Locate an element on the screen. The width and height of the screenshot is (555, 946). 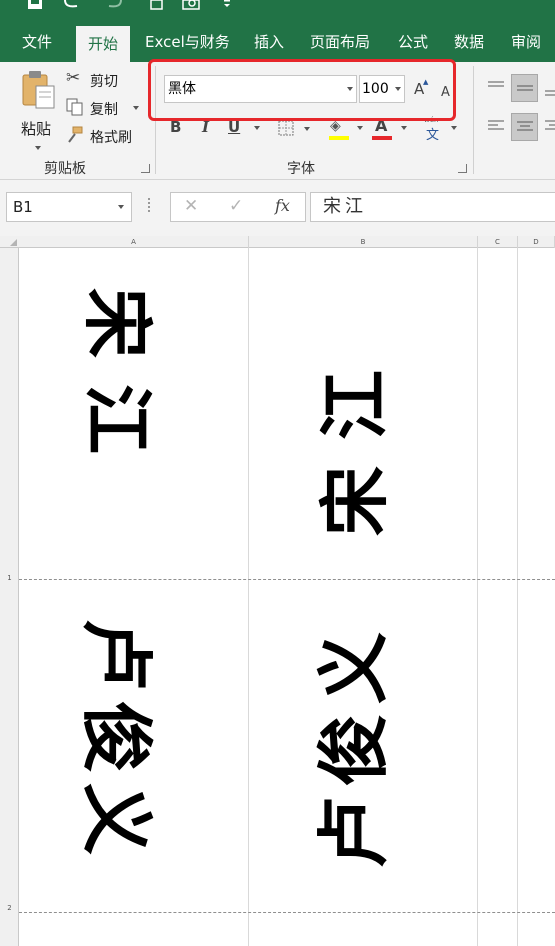
italic-button: I is located at coordinates (209, 128).